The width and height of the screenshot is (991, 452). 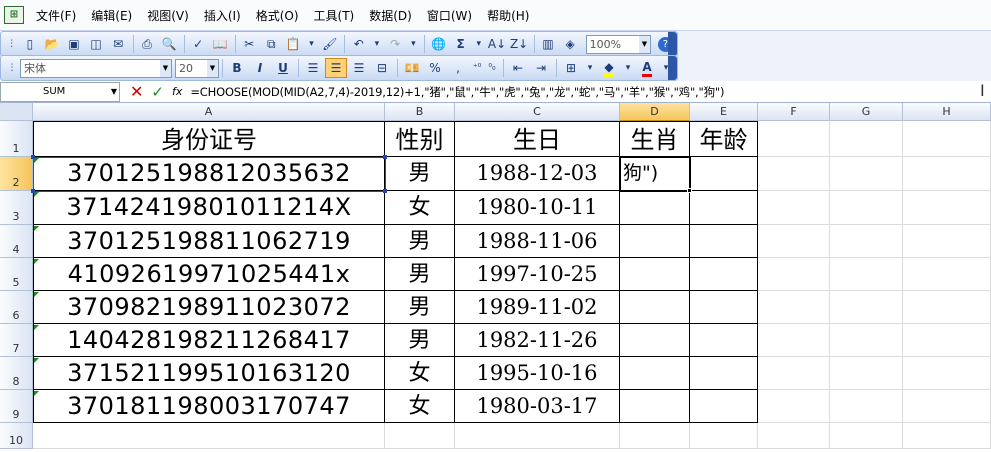 I want to click on row-header-10: 10, so click(x=16, y=436).